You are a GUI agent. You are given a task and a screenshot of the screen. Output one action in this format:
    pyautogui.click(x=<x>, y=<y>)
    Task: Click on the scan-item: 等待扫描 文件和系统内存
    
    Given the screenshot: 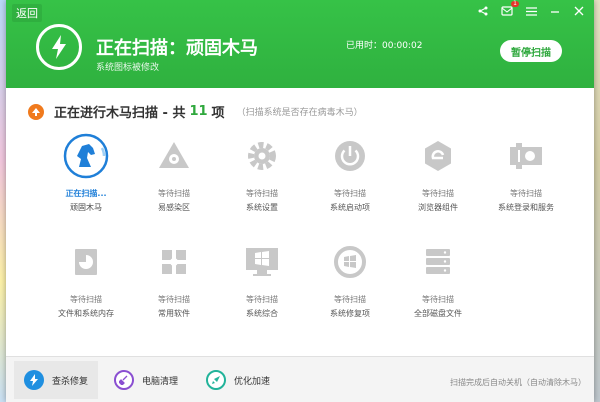 What is the action you would take?
    pyautogui.click(x=86, y=278)
    